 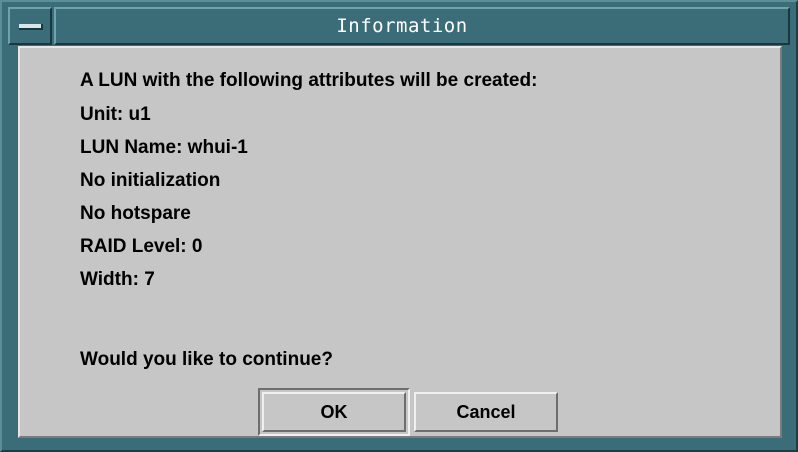 I want to click on title-bar: Information, so click(x=399, y=26).